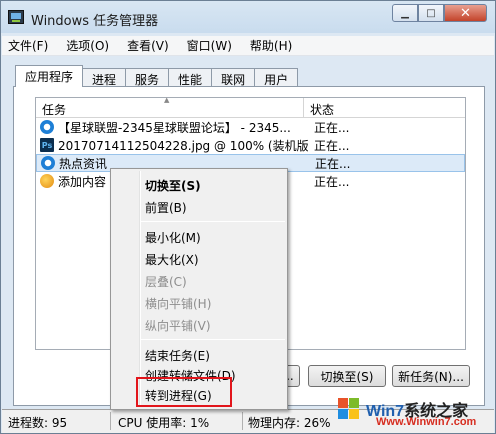 The image size is (496, 434). What do you see at coordinates (173, 185) in the screenshot?
I see `menu-item-switch-to: 切换至(S)` at bounding box center [173, 185].